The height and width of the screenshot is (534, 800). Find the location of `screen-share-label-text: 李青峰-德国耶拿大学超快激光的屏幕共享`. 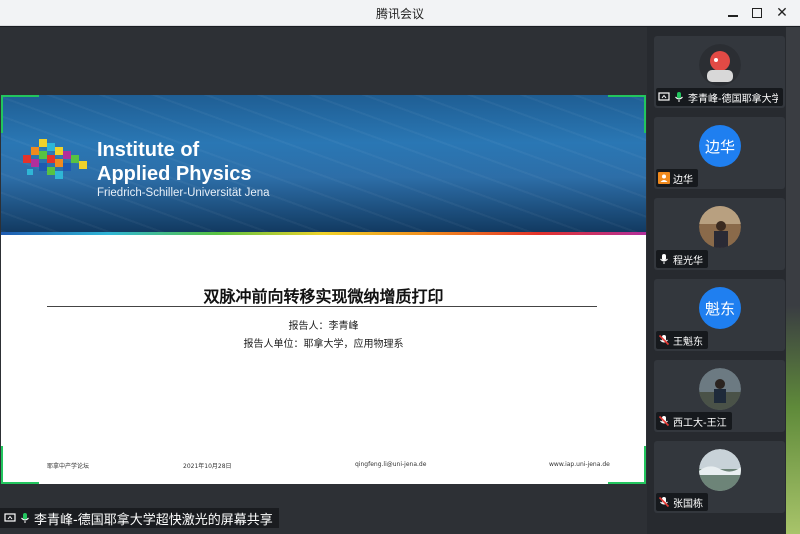

screen-share-label-text: 李青峰-德国耶拿大学超快激光的屏幕共享 is located at coordinates (153, 520).